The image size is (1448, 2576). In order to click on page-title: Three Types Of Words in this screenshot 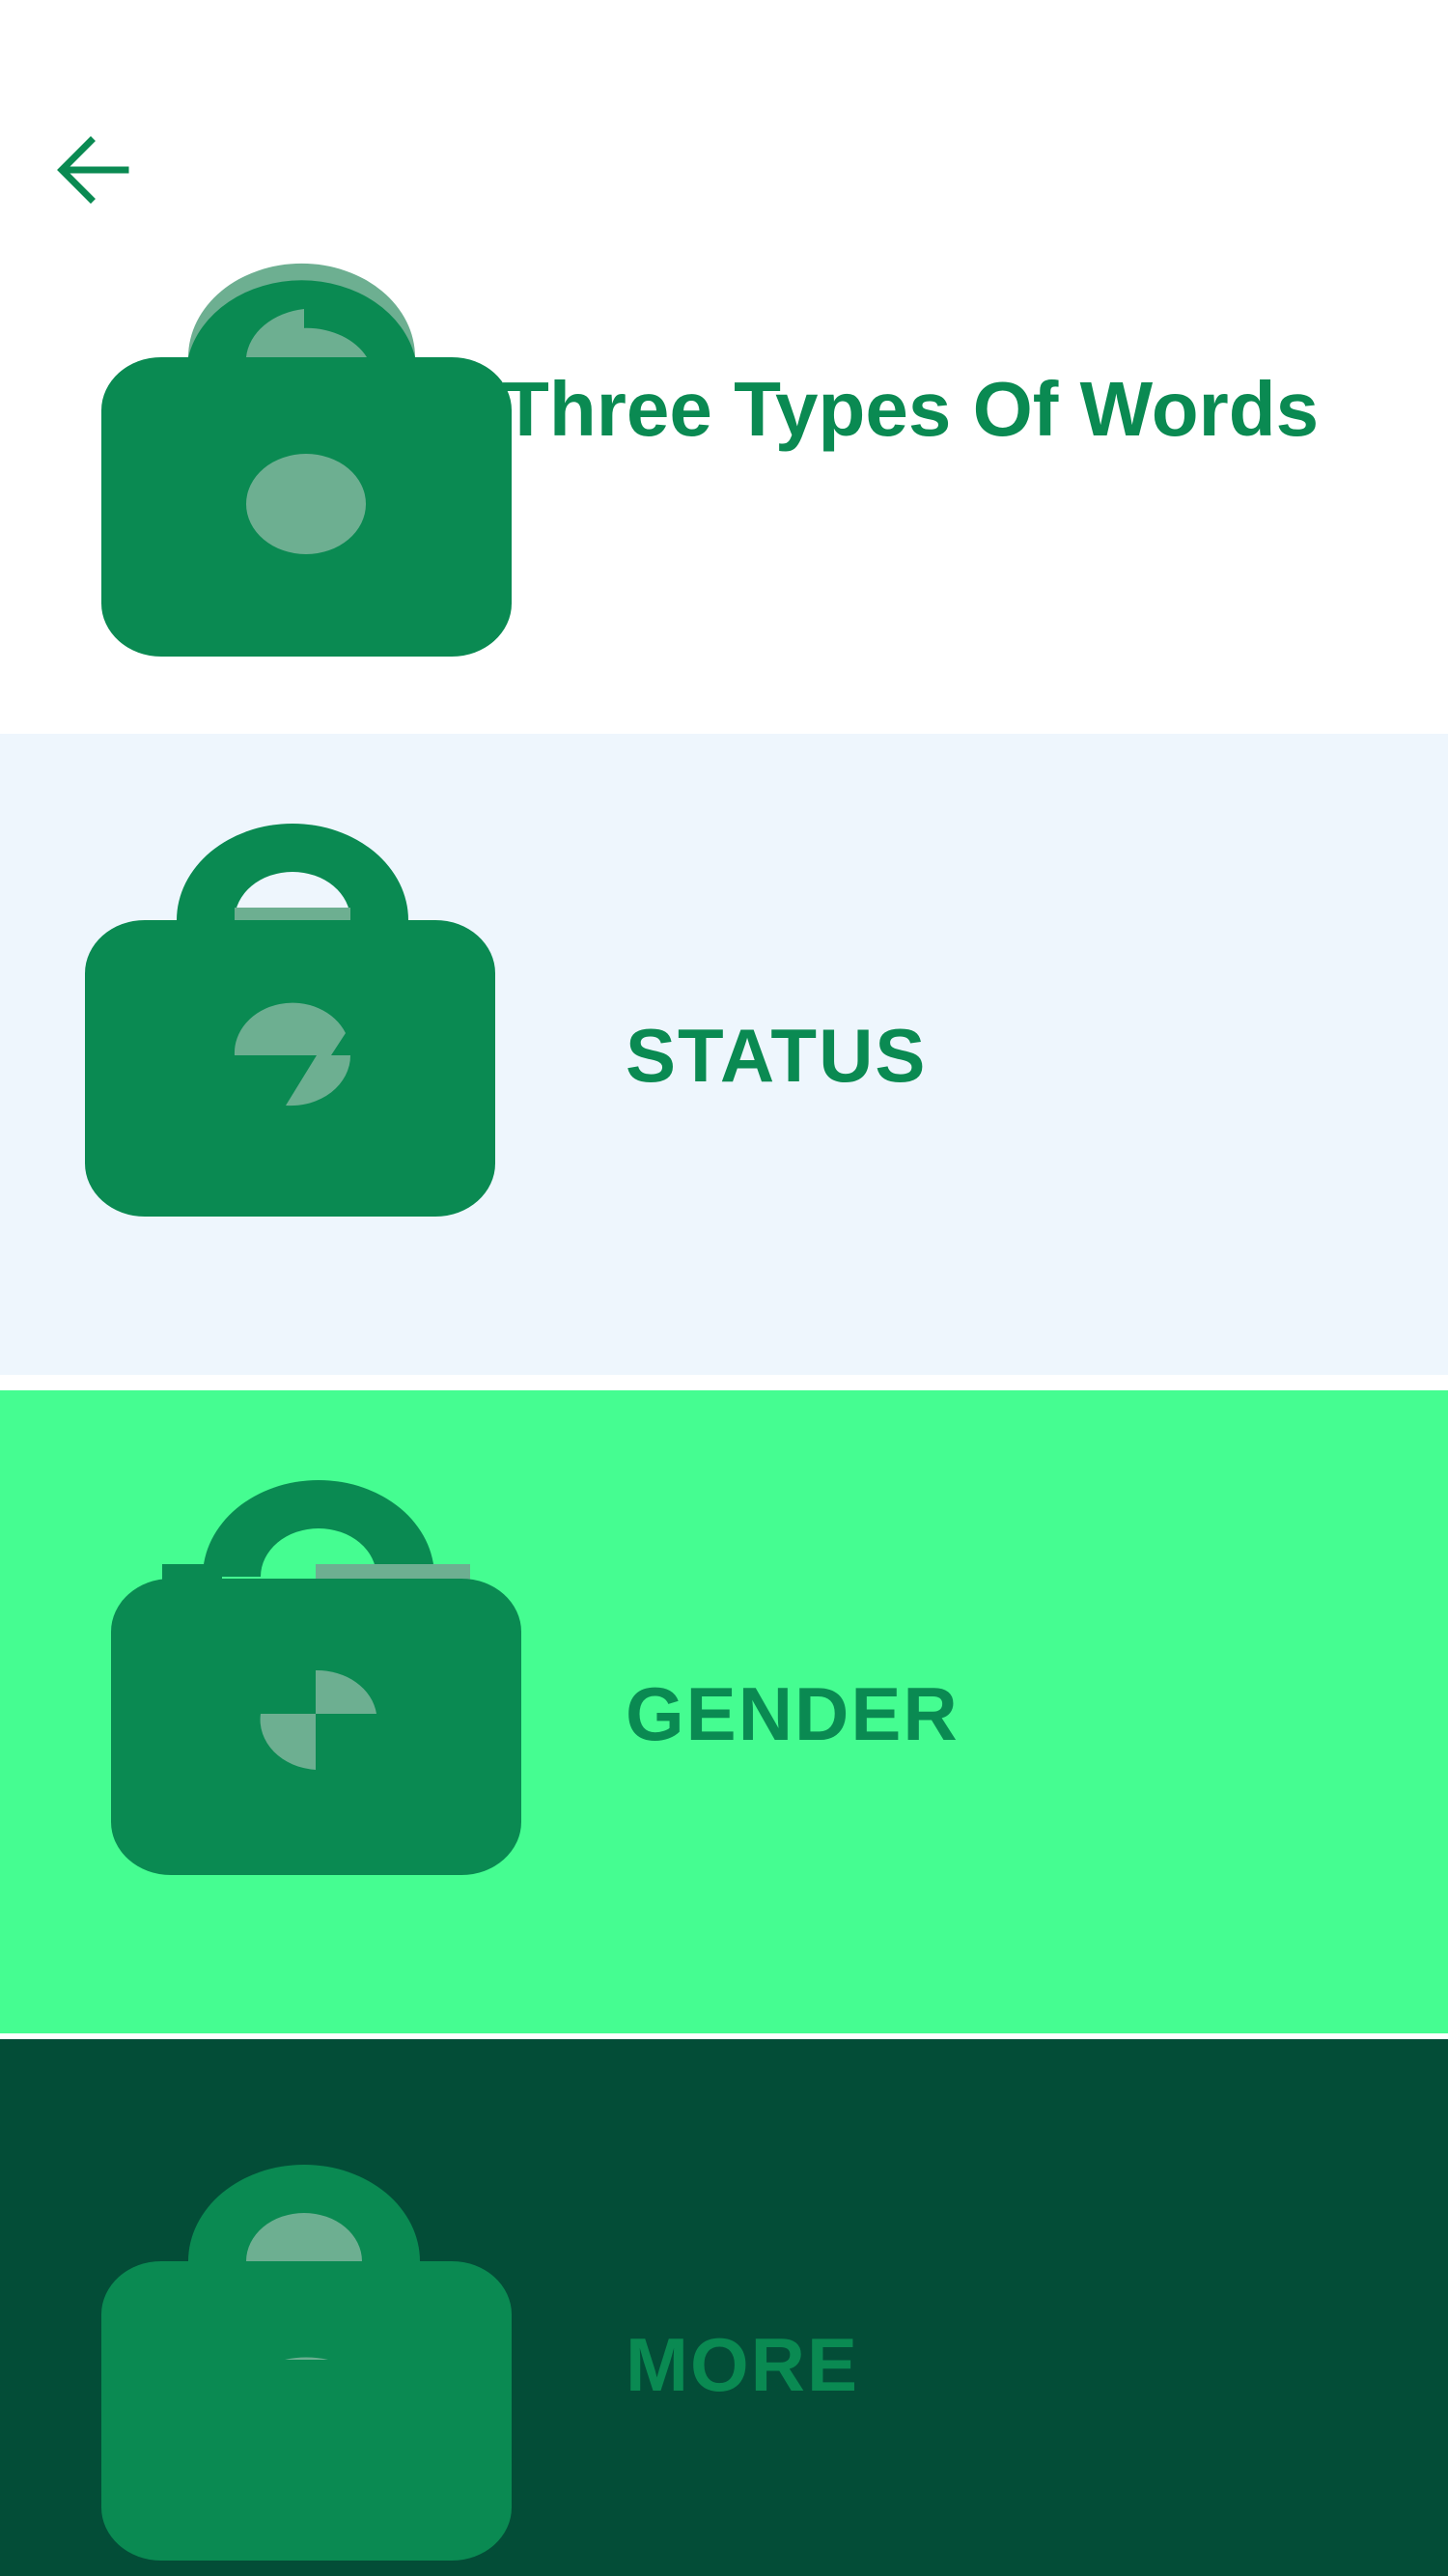, I will do `click(911, 409)`.